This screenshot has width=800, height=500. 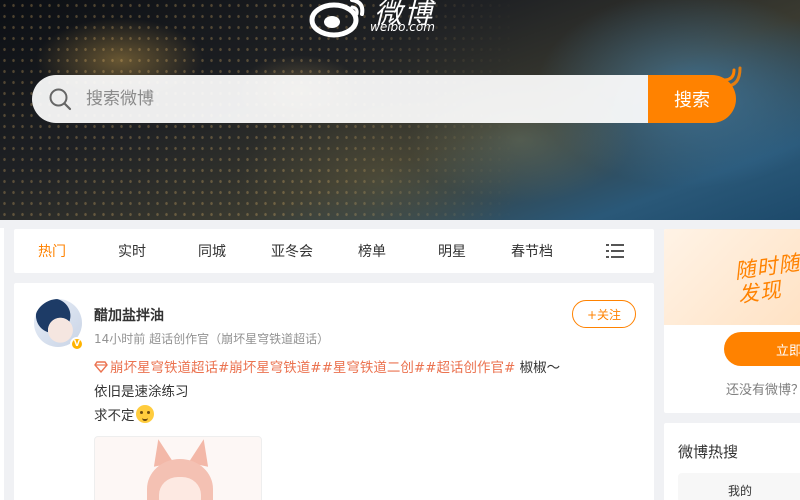 I want to click on search-box, so click(x=340, y=99).